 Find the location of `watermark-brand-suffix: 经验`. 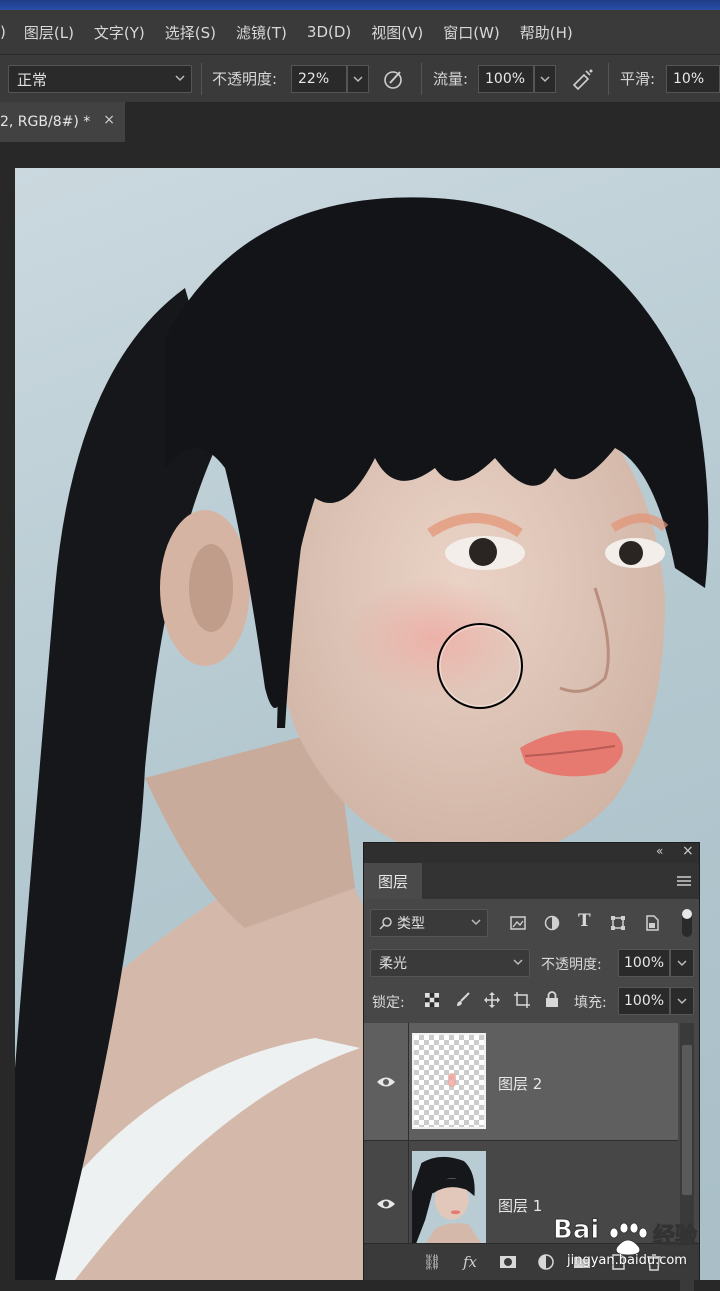

watermark-brand-suffix: 经验 is located at coordinates (675, 1237).